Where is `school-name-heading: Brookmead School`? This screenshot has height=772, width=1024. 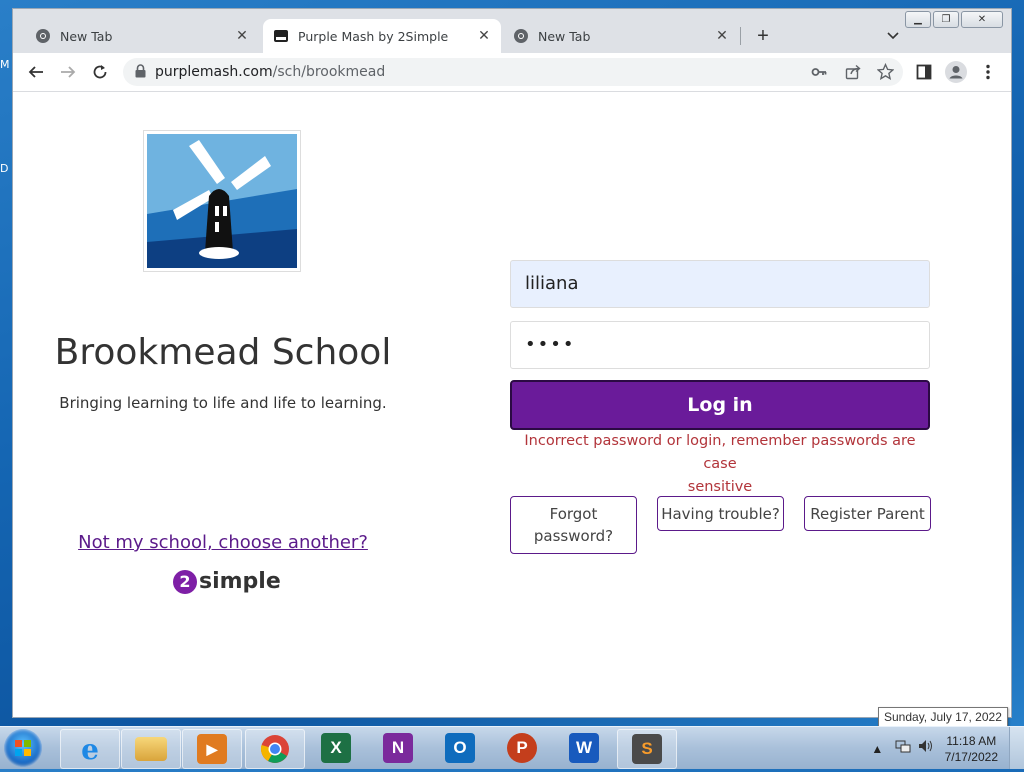
school-name-heading: Brookmead School is located at coordinates (223, 352).